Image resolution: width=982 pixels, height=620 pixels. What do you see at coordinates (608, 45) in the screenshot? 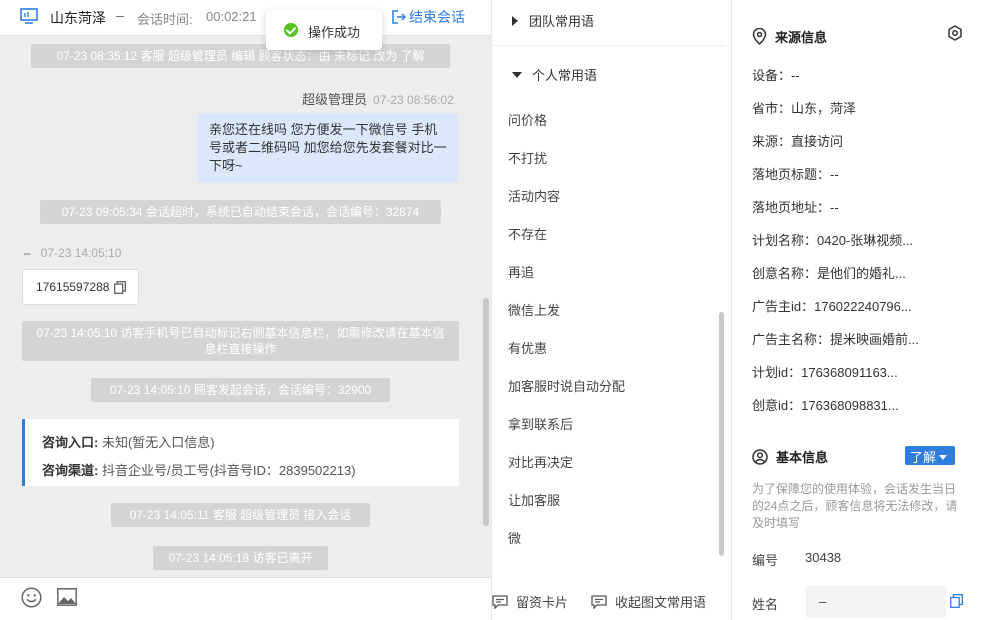
I see `divider` at bounding box center [608, 45].